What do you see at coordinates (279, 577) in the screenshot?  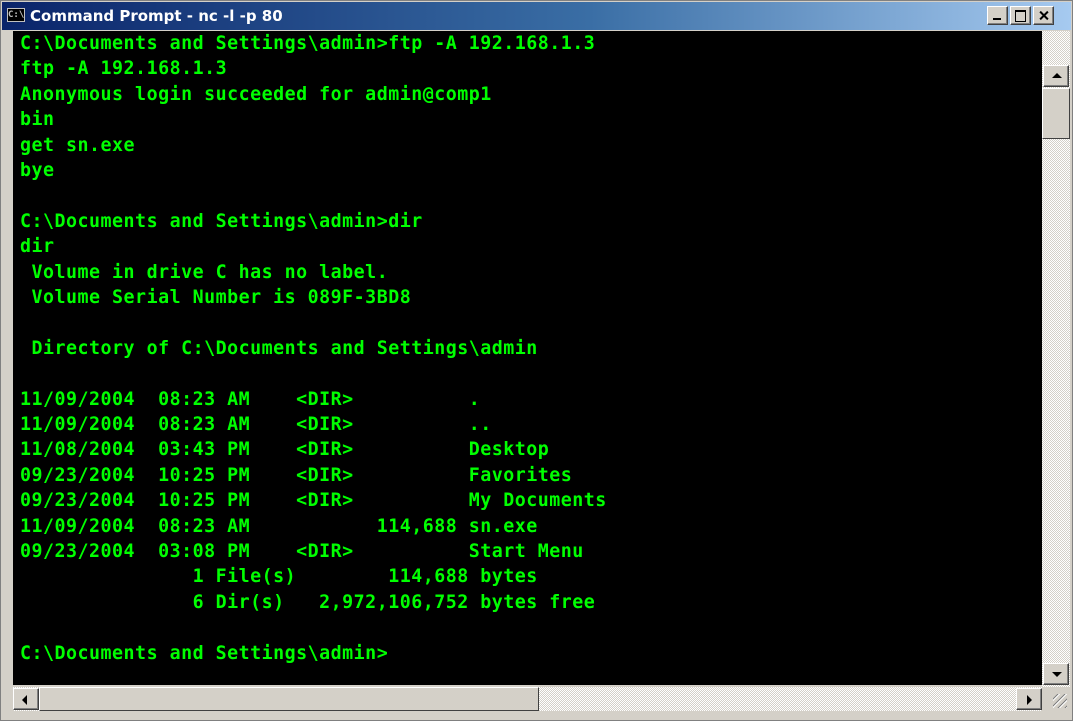 I see `console-line: 1 File(s) 114,688 bytes` at bounding box center [279, 577].